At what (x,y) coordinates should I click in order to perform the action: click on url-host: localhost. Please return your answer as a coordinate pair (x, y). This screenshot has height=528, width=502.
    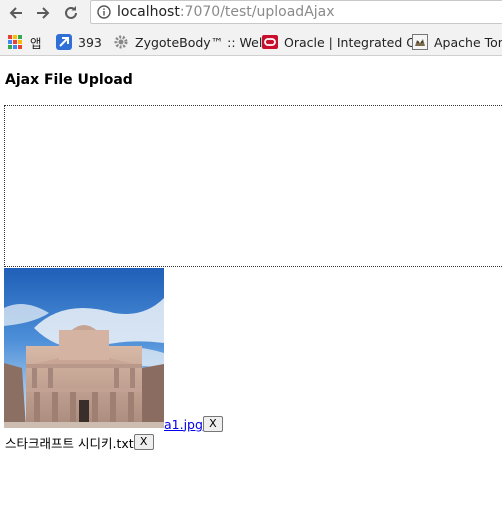
    Looking at the image, I should click on (148, 12).